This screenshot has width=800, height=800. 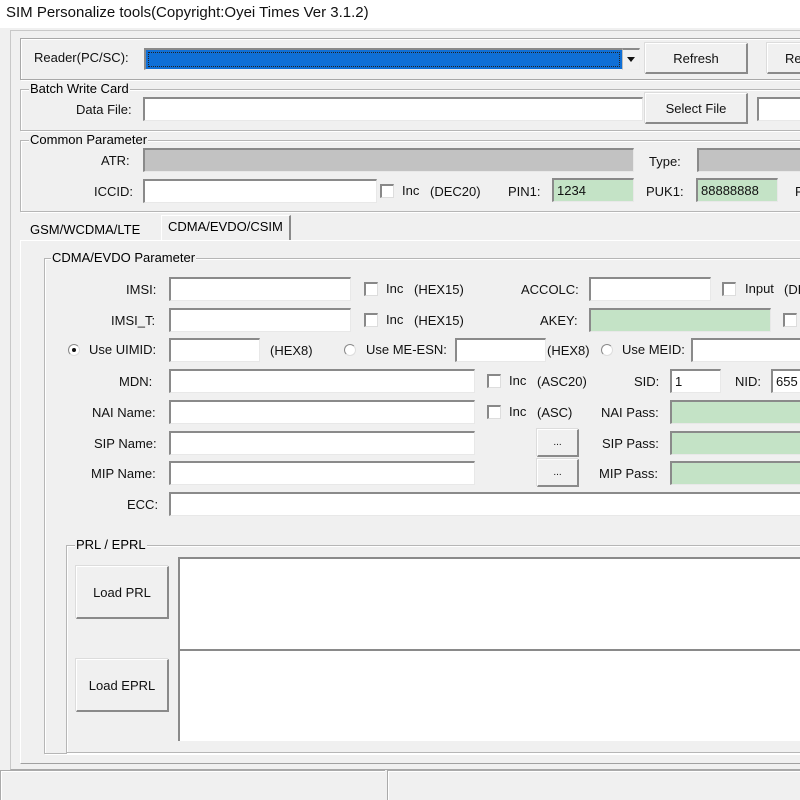 I want to click on meid-input, so click(x=745, y=350).